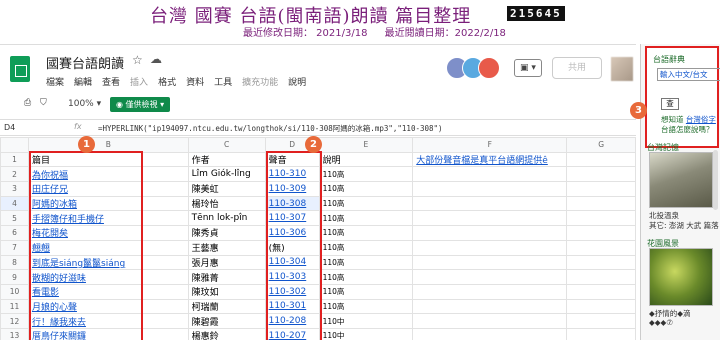 The height and width of the screenshot is (340, 720). Describe the element at coordinates (14, 321) in the screenshot. I see `row-number: 12` at that location.